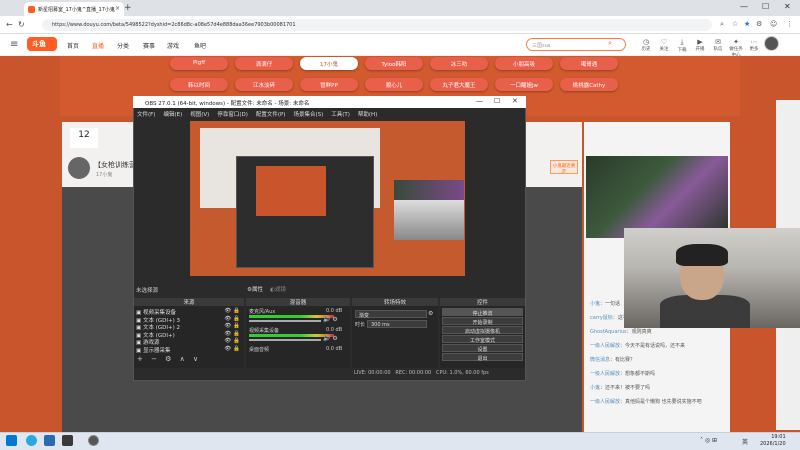 This screenshot has height=450, width=800. Describe the element at coordinates (391, 314) in the screenshot. I see `transition-select: 渐变` at that location.